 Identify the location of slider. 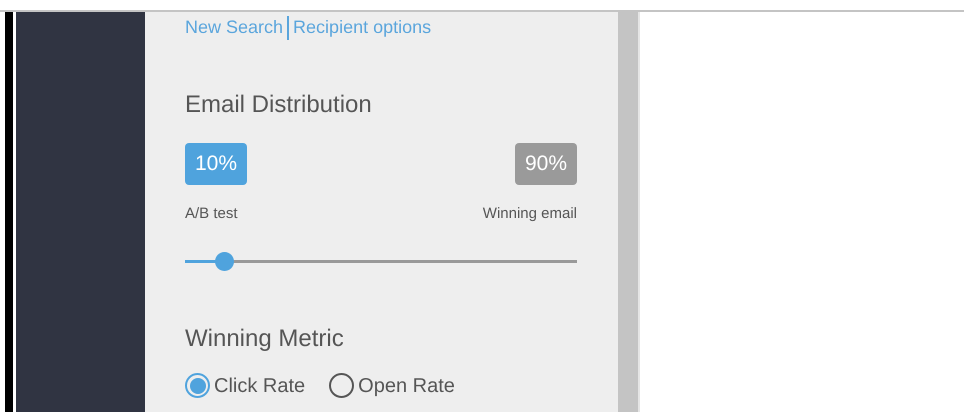
(381, 261).